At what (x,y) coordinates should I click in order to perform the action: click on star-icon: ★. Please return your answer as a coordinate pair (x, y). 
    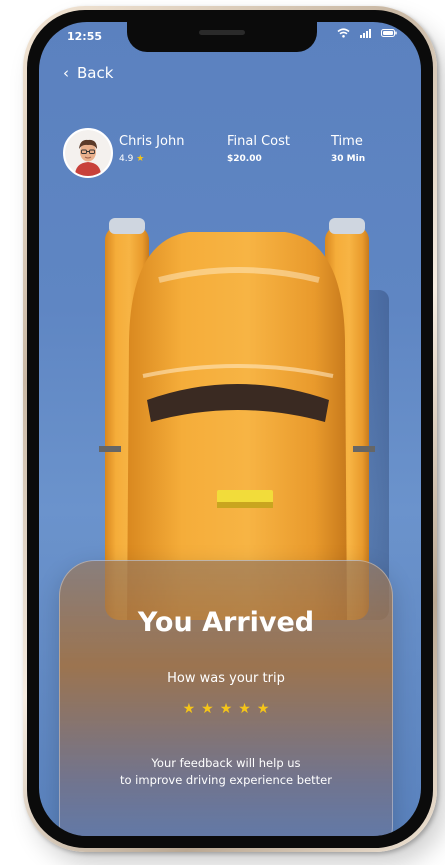
    Looking at the image, I should click on (140, 159).